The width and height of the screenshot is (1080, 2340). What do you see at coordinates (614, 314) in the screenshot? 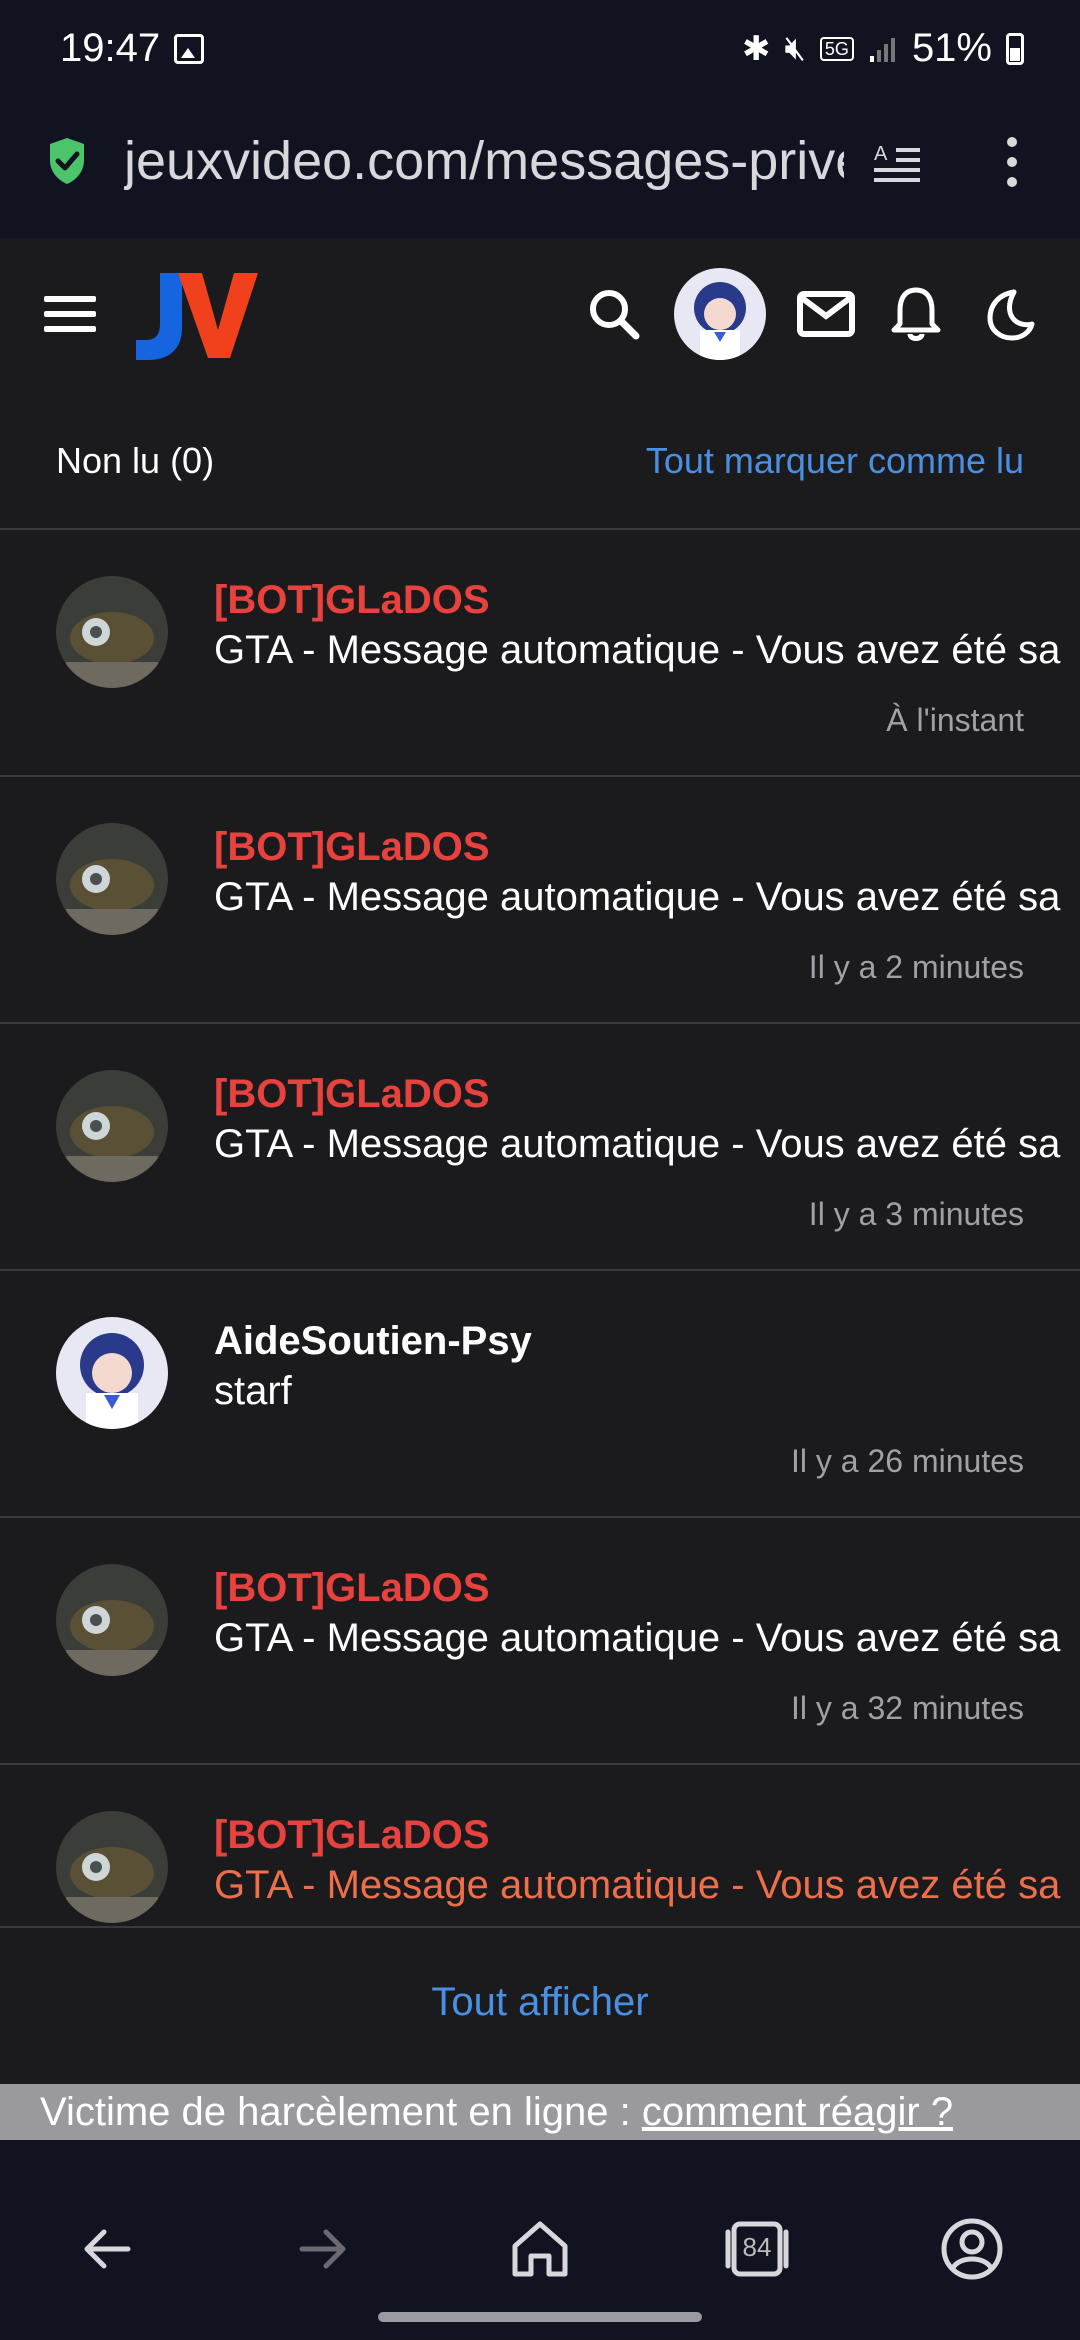
I see `search-icon` at bounding box center [614, 314].